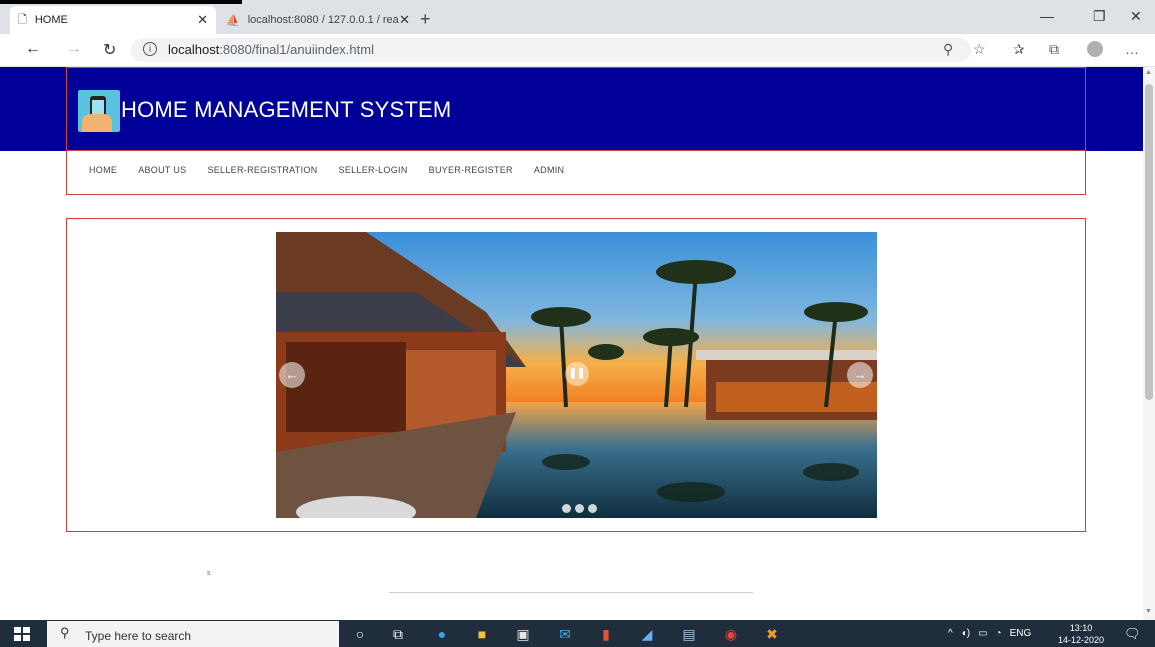 The width and height of the screenshot is (1155, 647). Describe the element at coordinates (442, 634) in the screenshot. I see `edge-icon: ●` at that location.